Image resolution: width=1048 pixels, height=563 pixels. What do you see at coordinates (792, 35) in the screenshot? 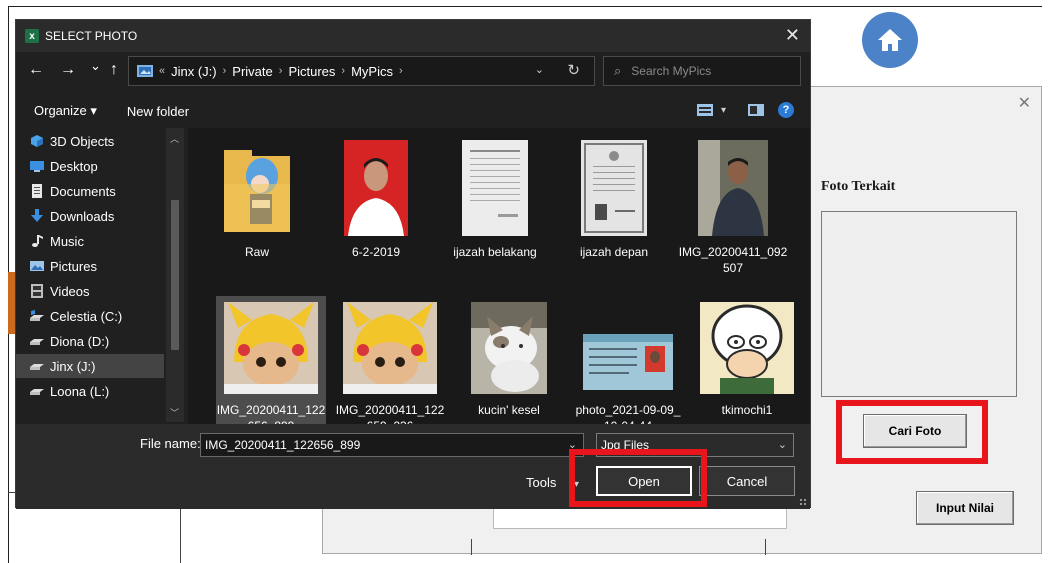
I see `dialog-close-icon: ✕` at bounding box center [792, 35].